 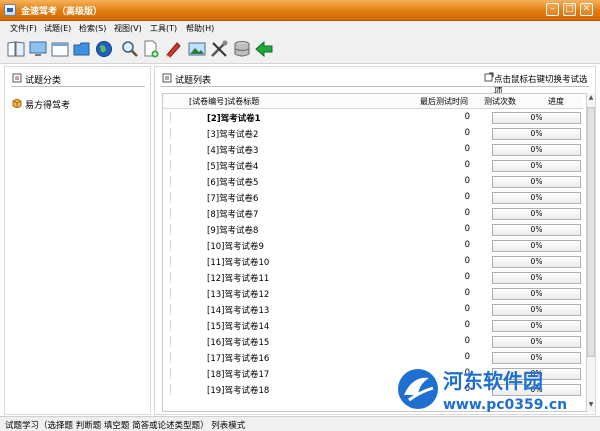 I want to click on menu-questions: 试题(E), so click(x=57, y=28).